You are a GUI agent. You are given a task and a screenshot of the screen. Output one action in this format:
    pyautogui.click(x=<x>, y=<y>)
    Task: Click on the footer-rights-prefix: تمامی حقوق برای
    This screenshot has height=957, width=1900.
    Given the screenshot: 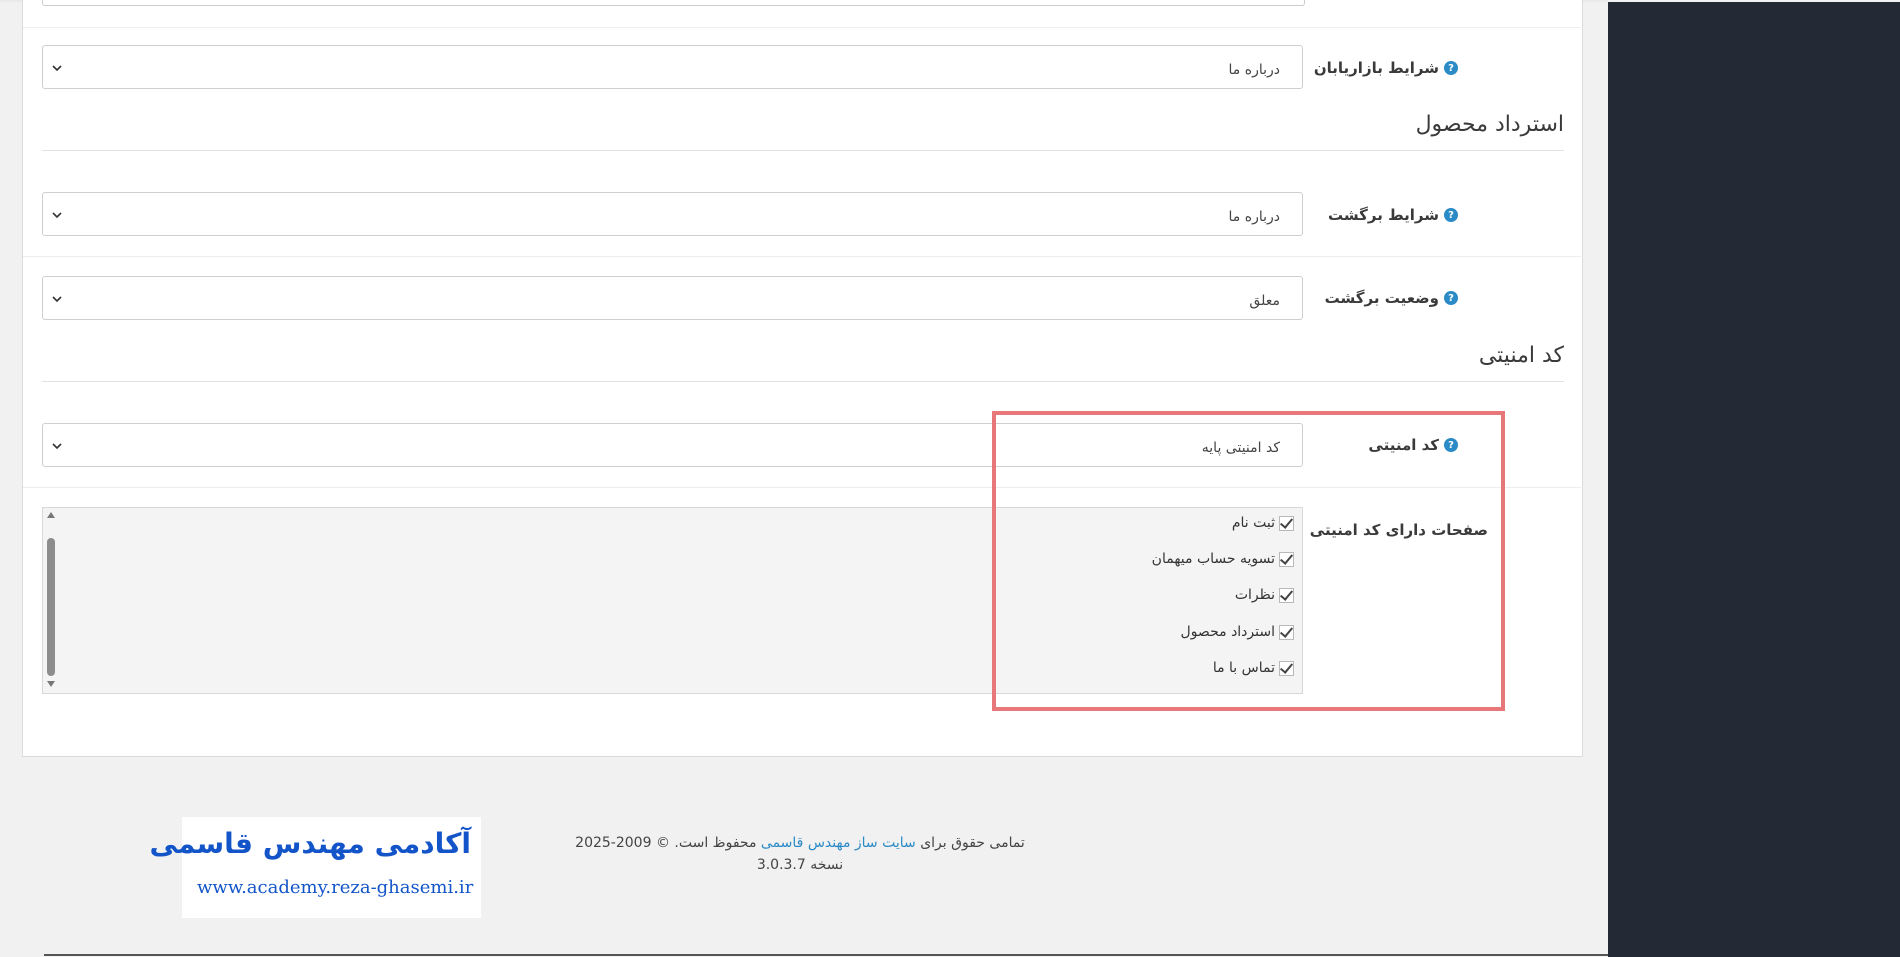 What is the action you would take?
    pyautogui.click(x=972, y=843)
    